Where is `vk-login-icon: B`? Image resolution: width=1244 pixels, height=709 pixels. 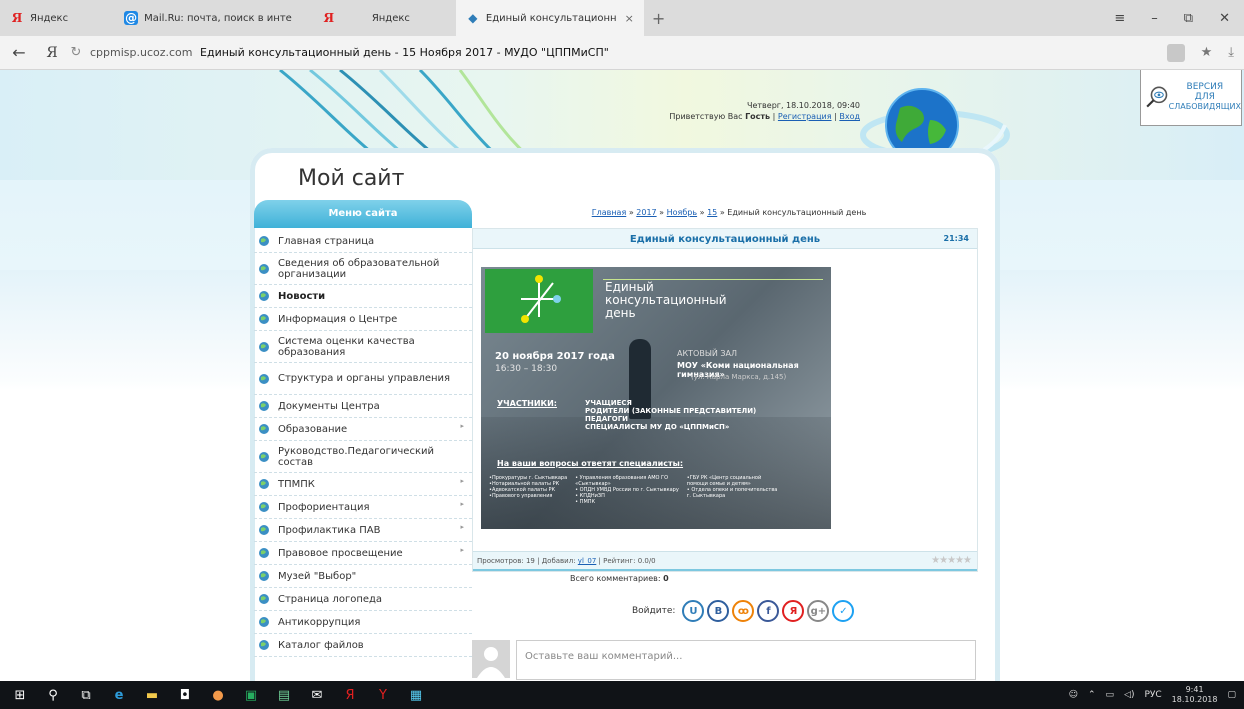
vk-login-icon: B is located at coordinates (718, 611).